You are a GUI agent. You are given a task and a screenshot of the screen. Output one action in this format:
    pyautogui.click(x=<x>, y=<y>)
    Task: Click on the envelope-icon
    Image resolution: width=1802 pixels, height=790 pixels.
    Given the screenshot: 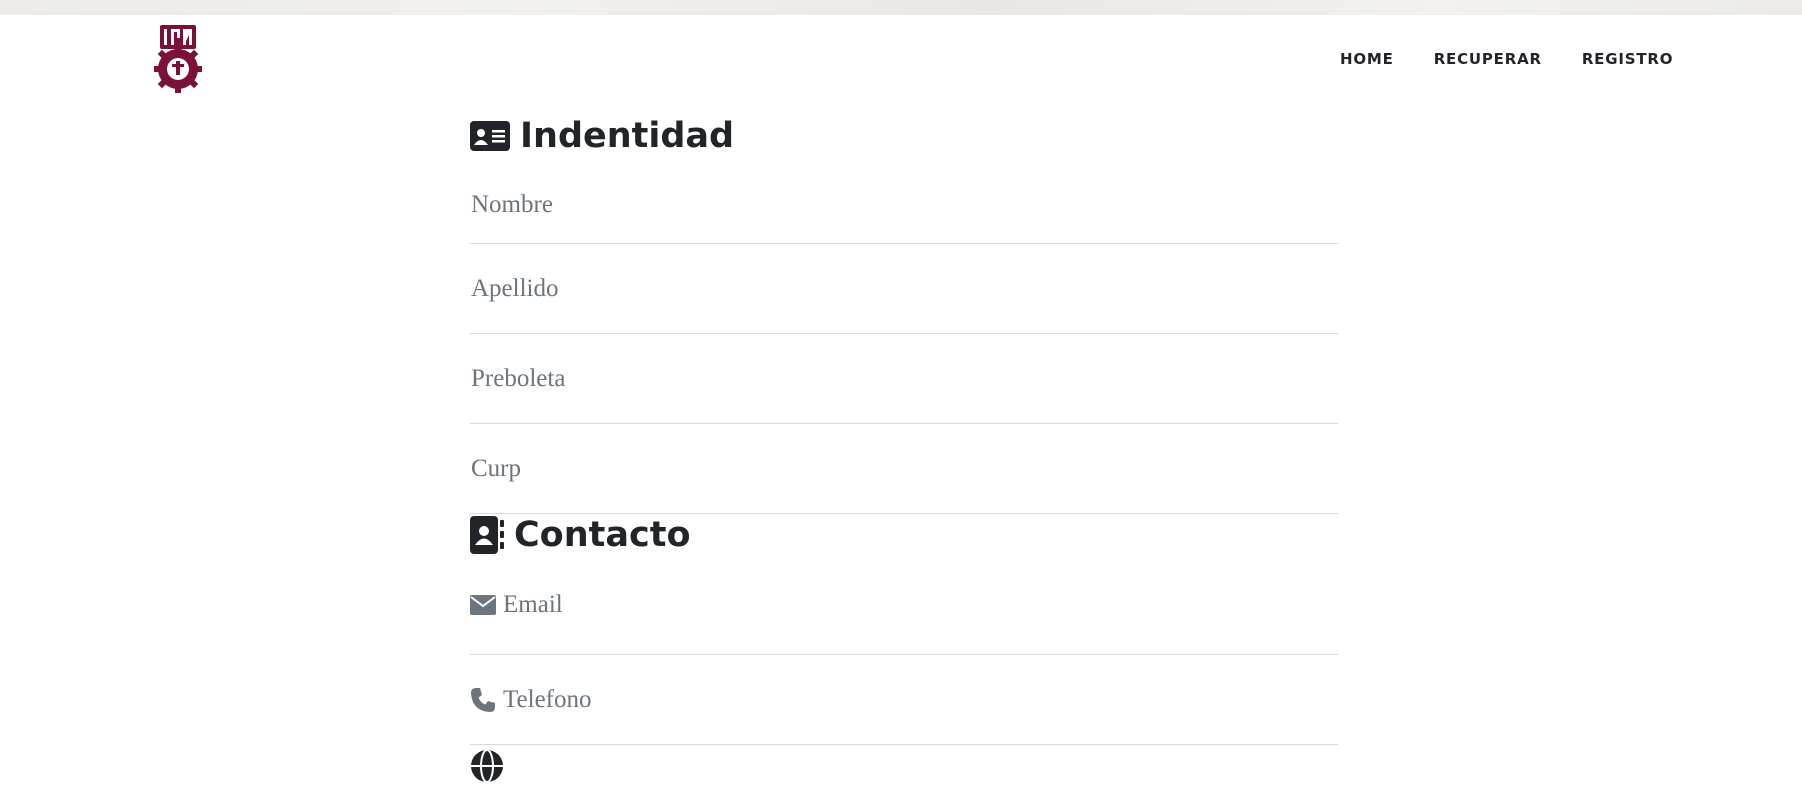 What is the action you would take?
    pyautogui.click(x=483, y=605)
    